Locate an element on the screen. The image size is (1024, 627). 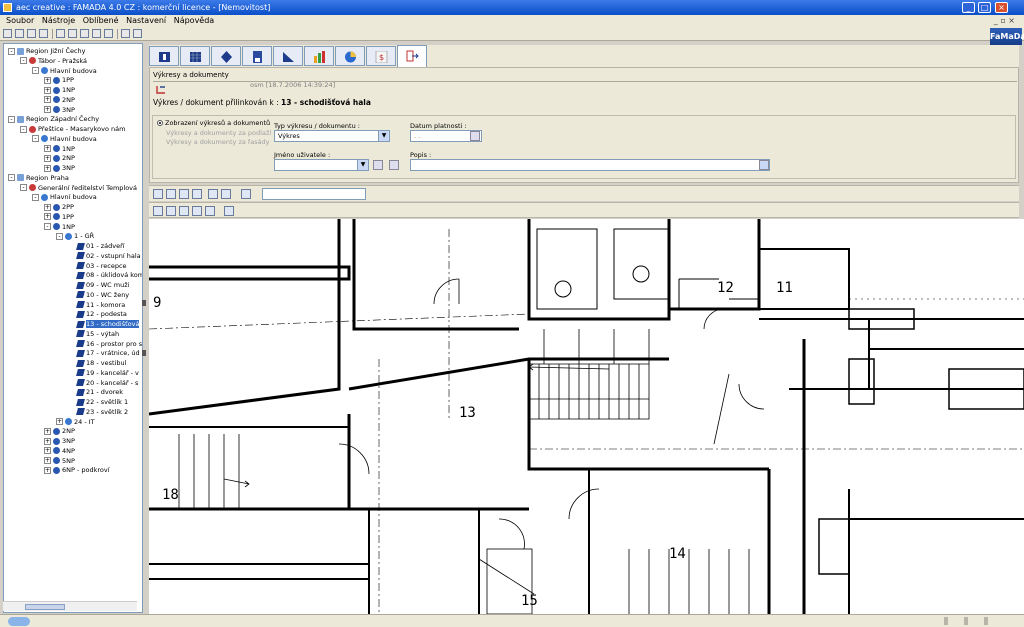
tree-node: 11 - komora is located at coordinates (96, 305).